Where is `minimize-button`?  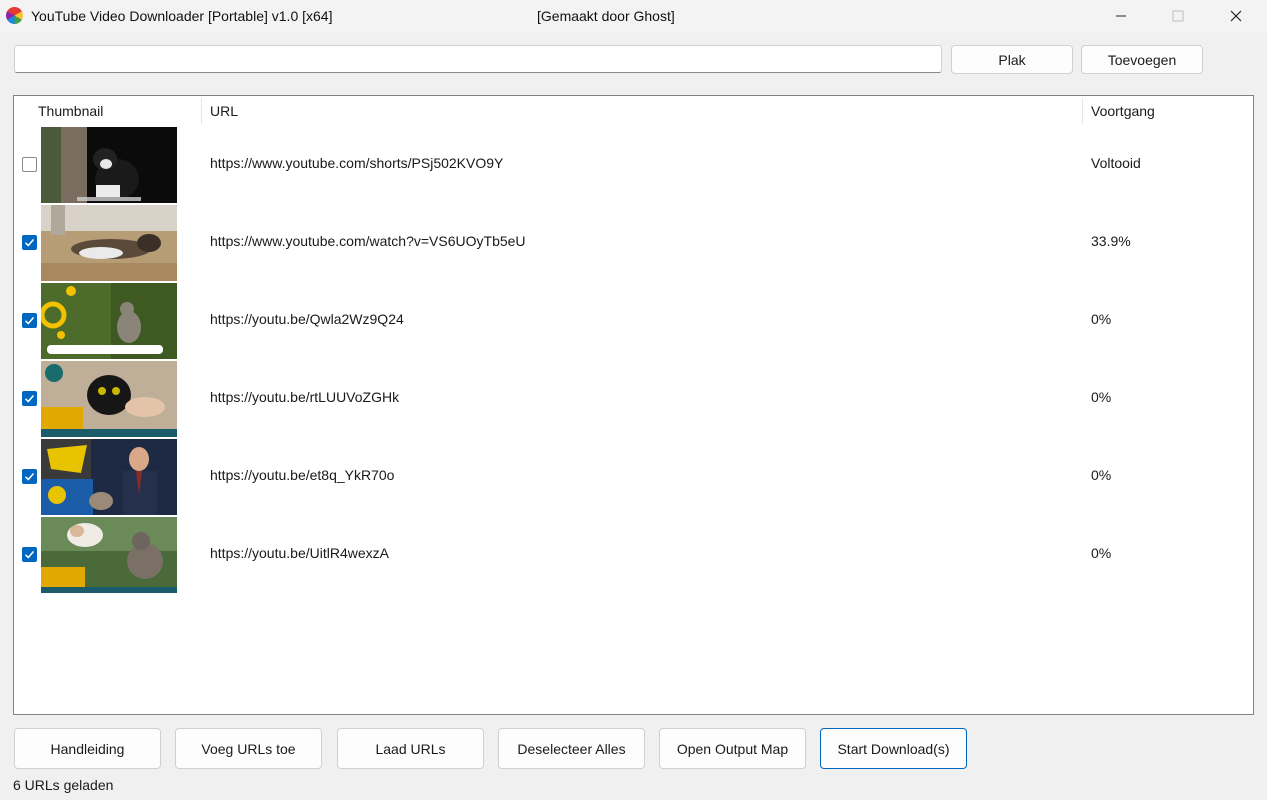 minimize-button is located at coordinates (1121, 16).